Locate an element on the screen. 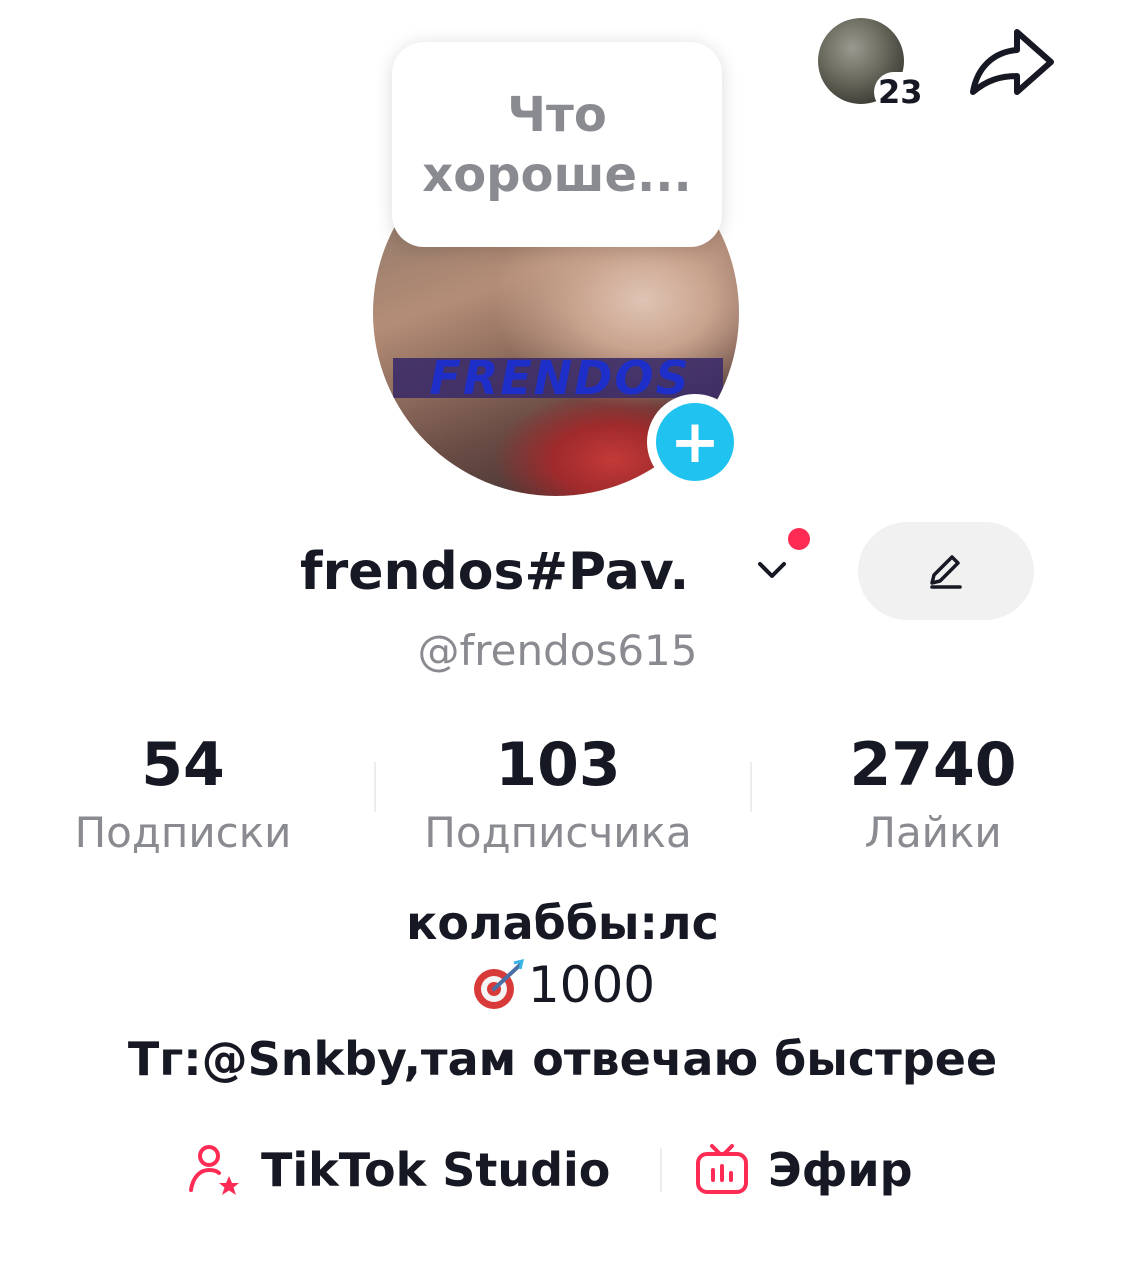  live-link: Эфир is located at coordinates (802, 1170).